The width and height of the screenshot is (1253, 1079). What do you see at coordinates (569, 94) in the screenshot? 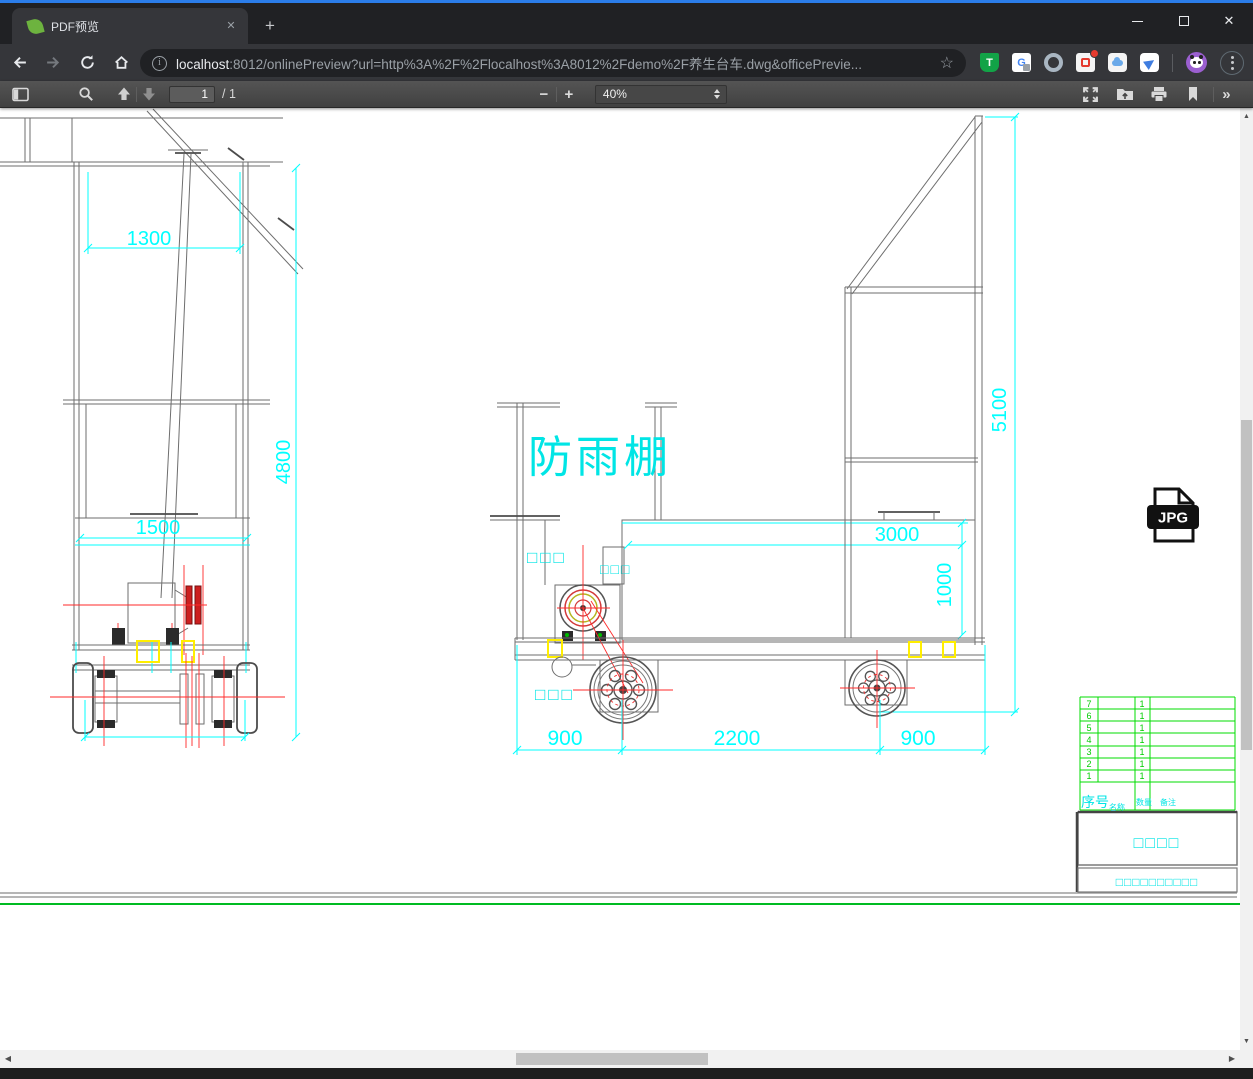
I see `zoom-in-button: +` at bounding box center [569, 94].